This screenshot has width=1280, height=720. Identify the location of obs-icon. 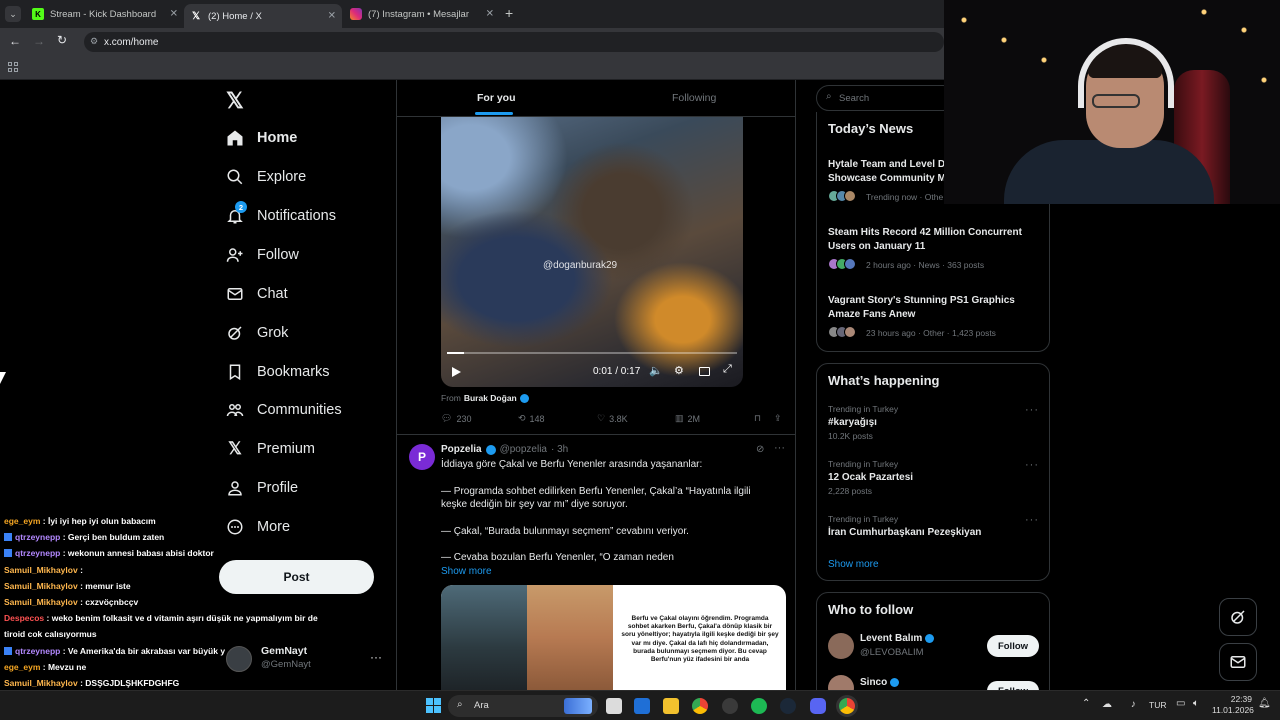
(730, 706).